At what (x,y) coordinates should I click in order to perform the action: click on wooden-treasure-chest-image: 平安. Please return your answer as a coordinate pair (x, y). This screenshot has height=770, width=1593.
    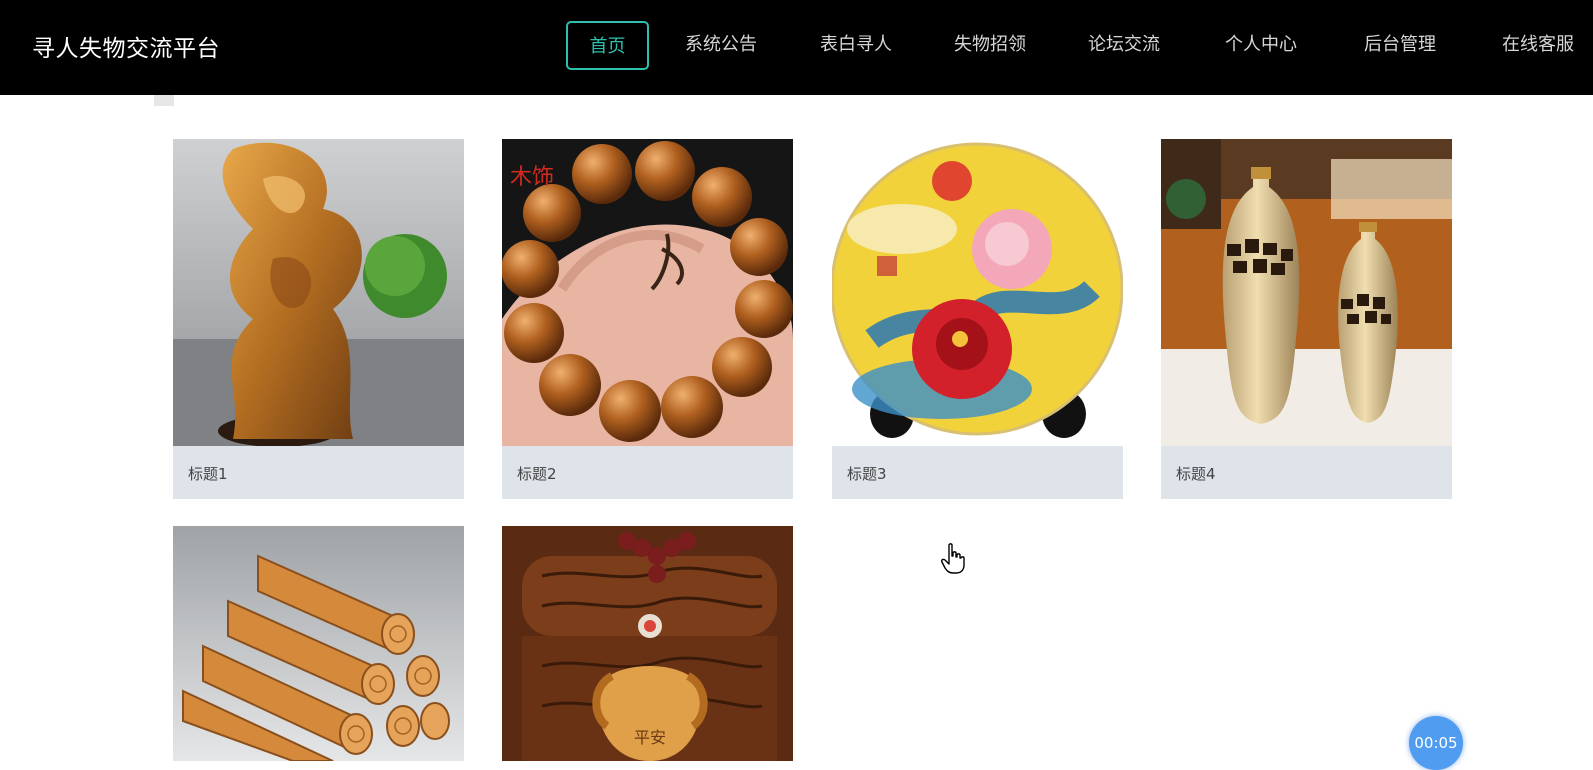
    Looking at the image, I should click on (647, 643).